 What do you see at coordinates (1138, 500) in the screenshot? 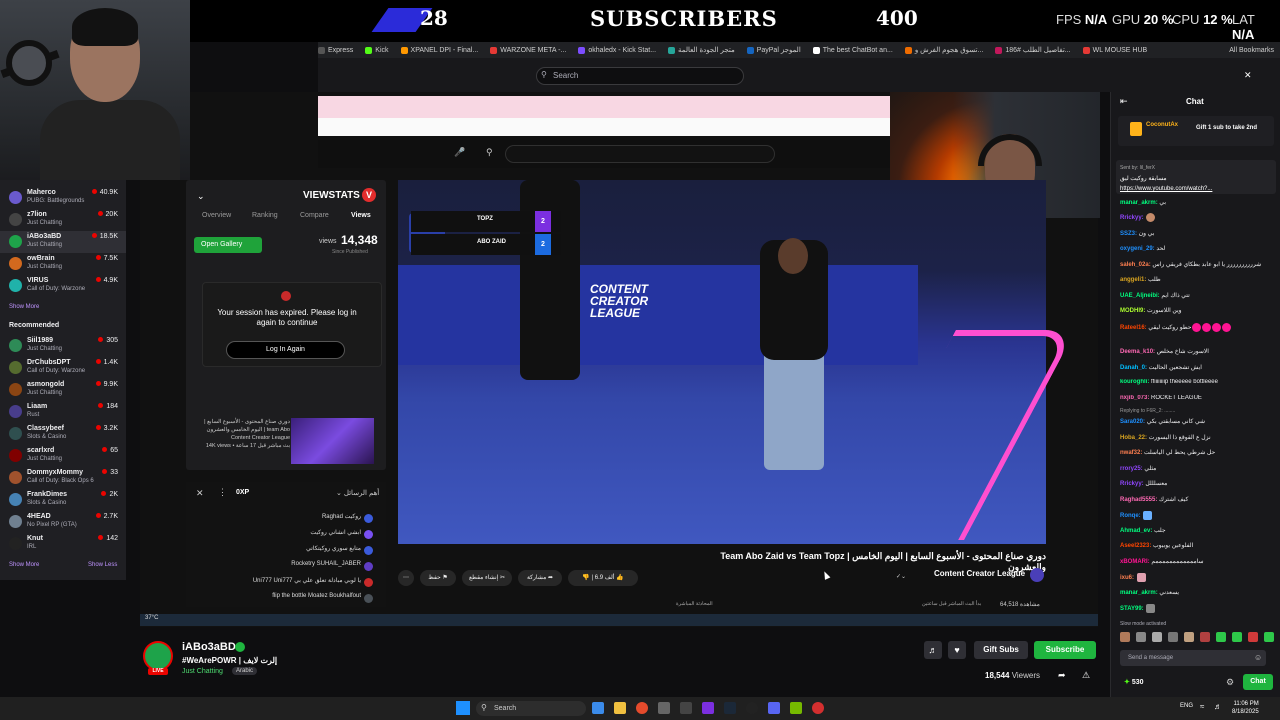
I see `chat-username: Raghad5555:` at bounding box center [1138, 500].